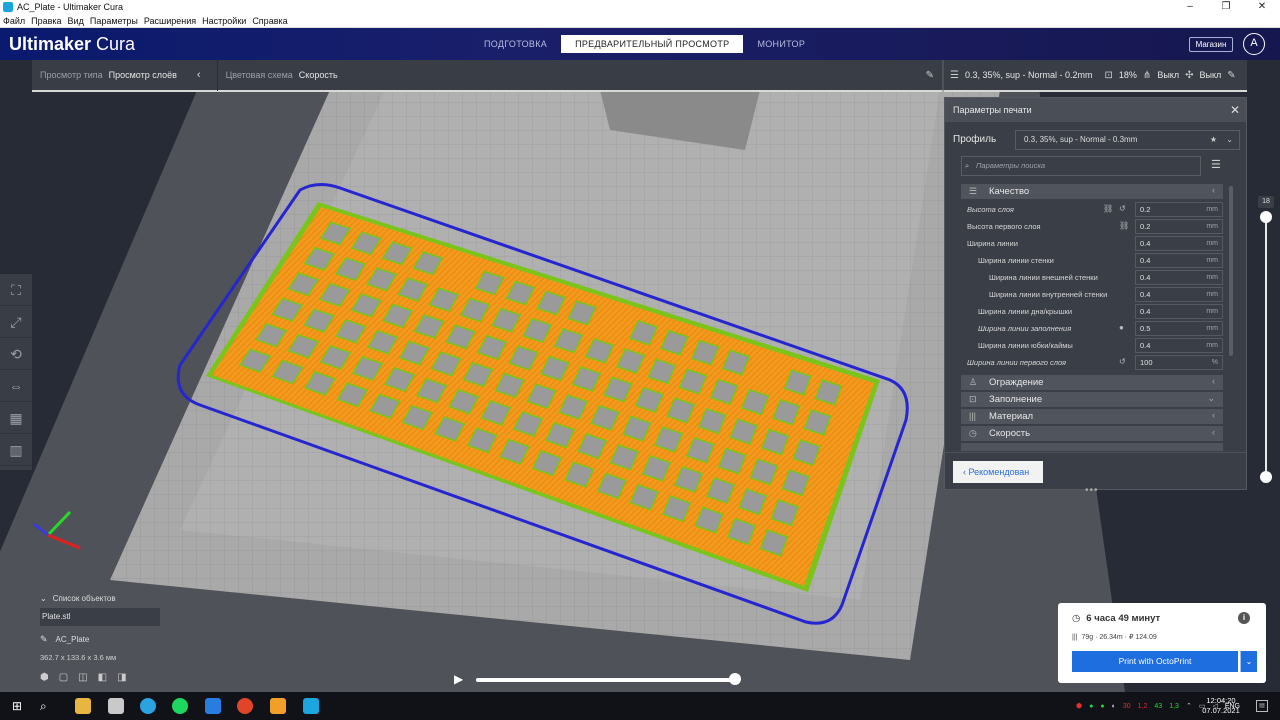  Describe the element at coordinates (318, 75) in the screenshot. I see `color-scheme-select: Скорость` at that location.